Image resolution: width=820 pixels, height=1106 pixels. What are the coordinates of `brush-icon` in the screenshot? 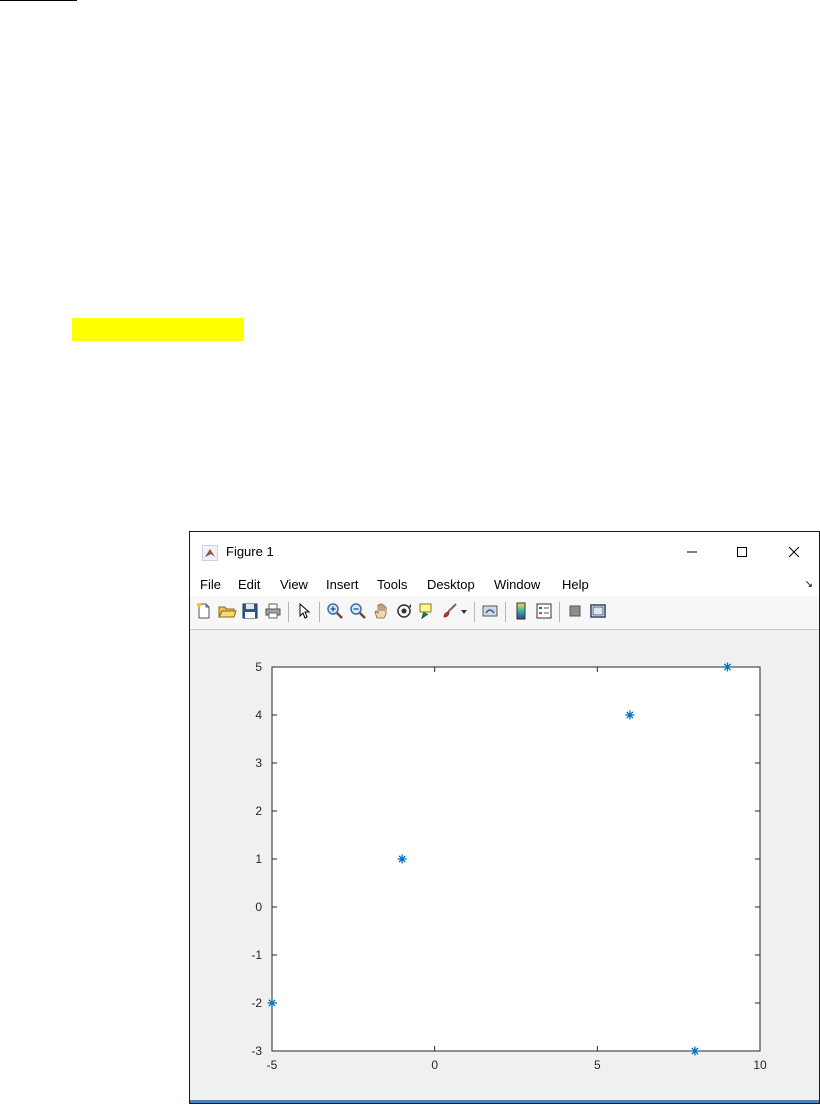 It's located at (450, 611).